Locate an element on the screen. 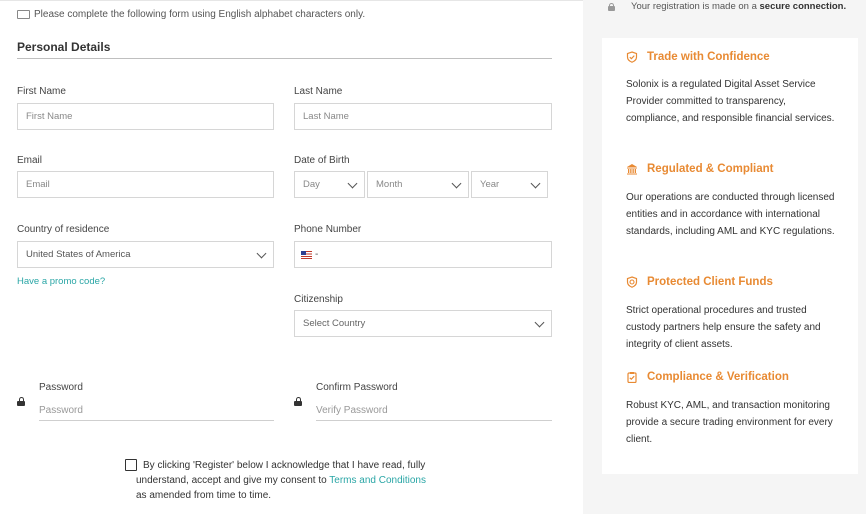  phone-label: Phone Number is located at coordinates (328, 229).